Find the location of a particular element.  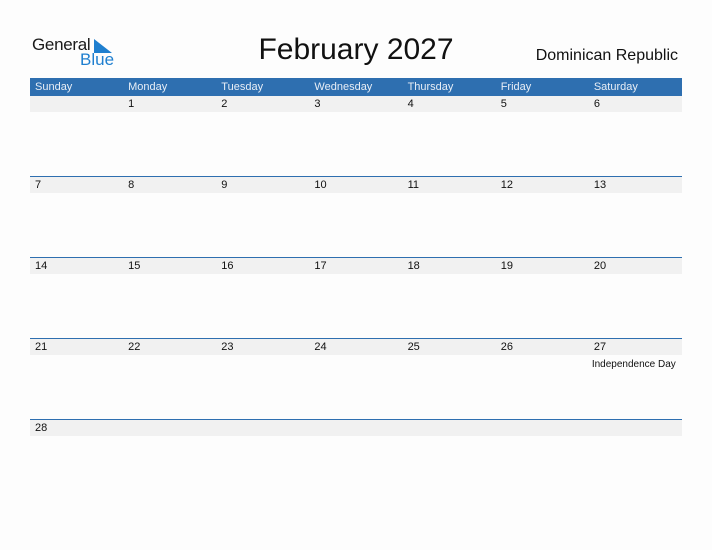

week-row: 21 22 23 24 25 26 27 Independence Day is located at coordinates (356, 378).